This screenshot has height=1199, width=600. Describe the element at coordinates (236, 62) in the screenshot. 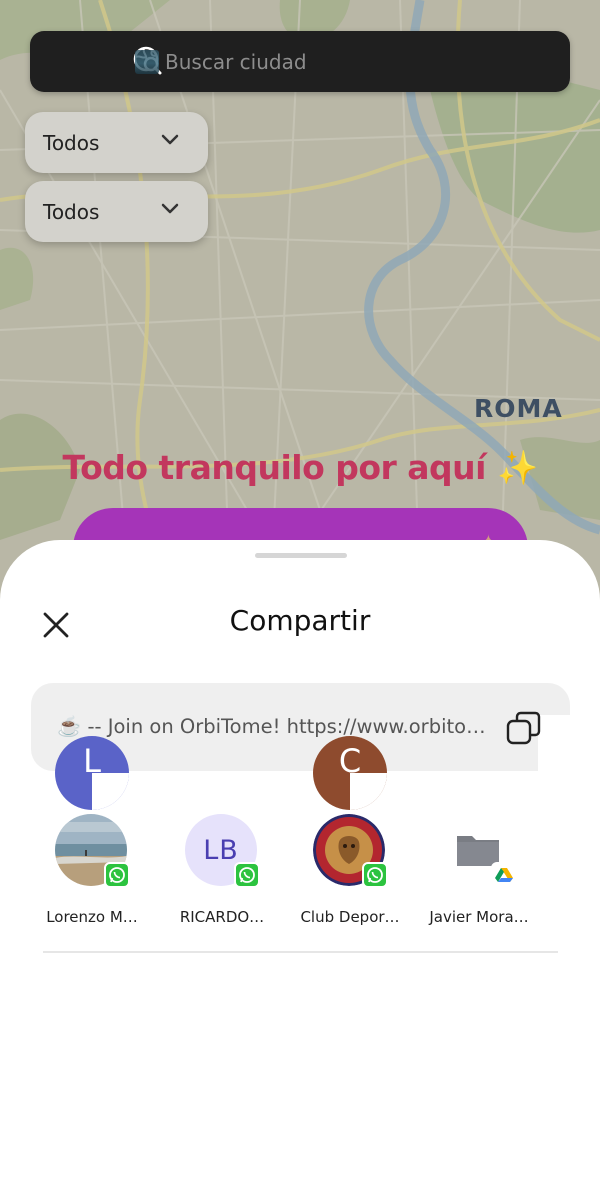

I see `search-placeholder: Buscar ciudad` at that location.